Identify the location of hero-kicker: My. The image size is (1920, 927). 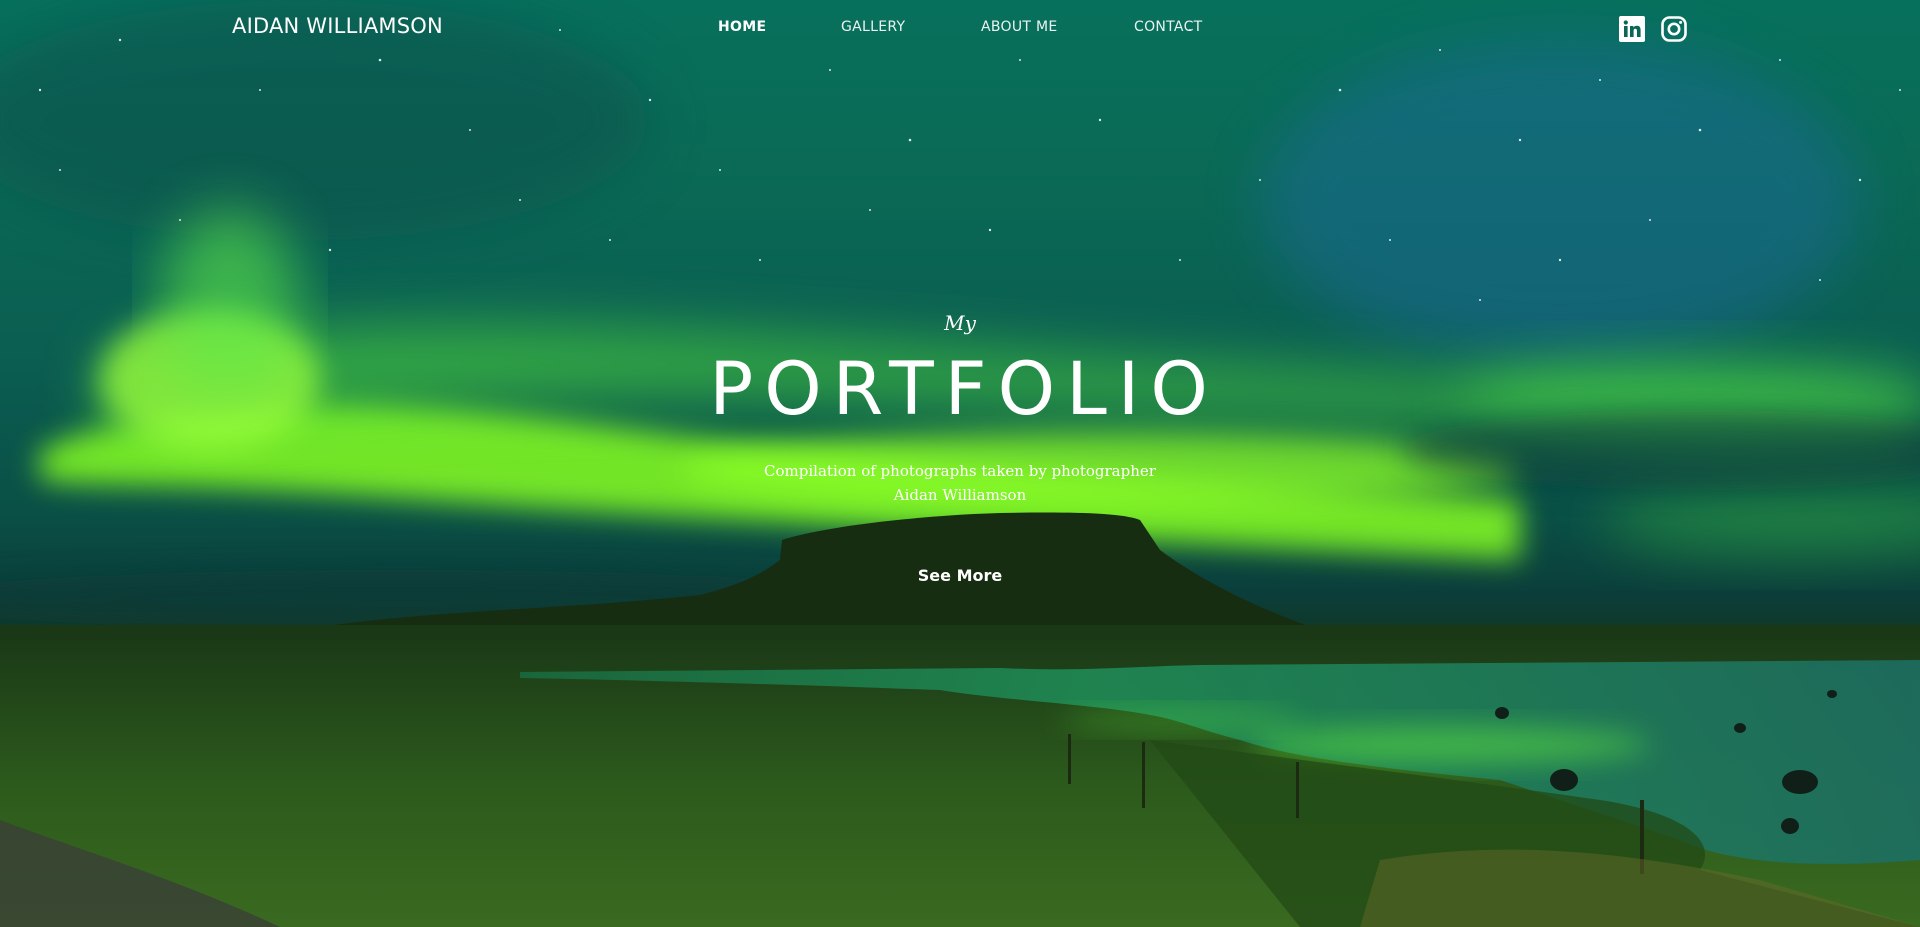
(960, 323).